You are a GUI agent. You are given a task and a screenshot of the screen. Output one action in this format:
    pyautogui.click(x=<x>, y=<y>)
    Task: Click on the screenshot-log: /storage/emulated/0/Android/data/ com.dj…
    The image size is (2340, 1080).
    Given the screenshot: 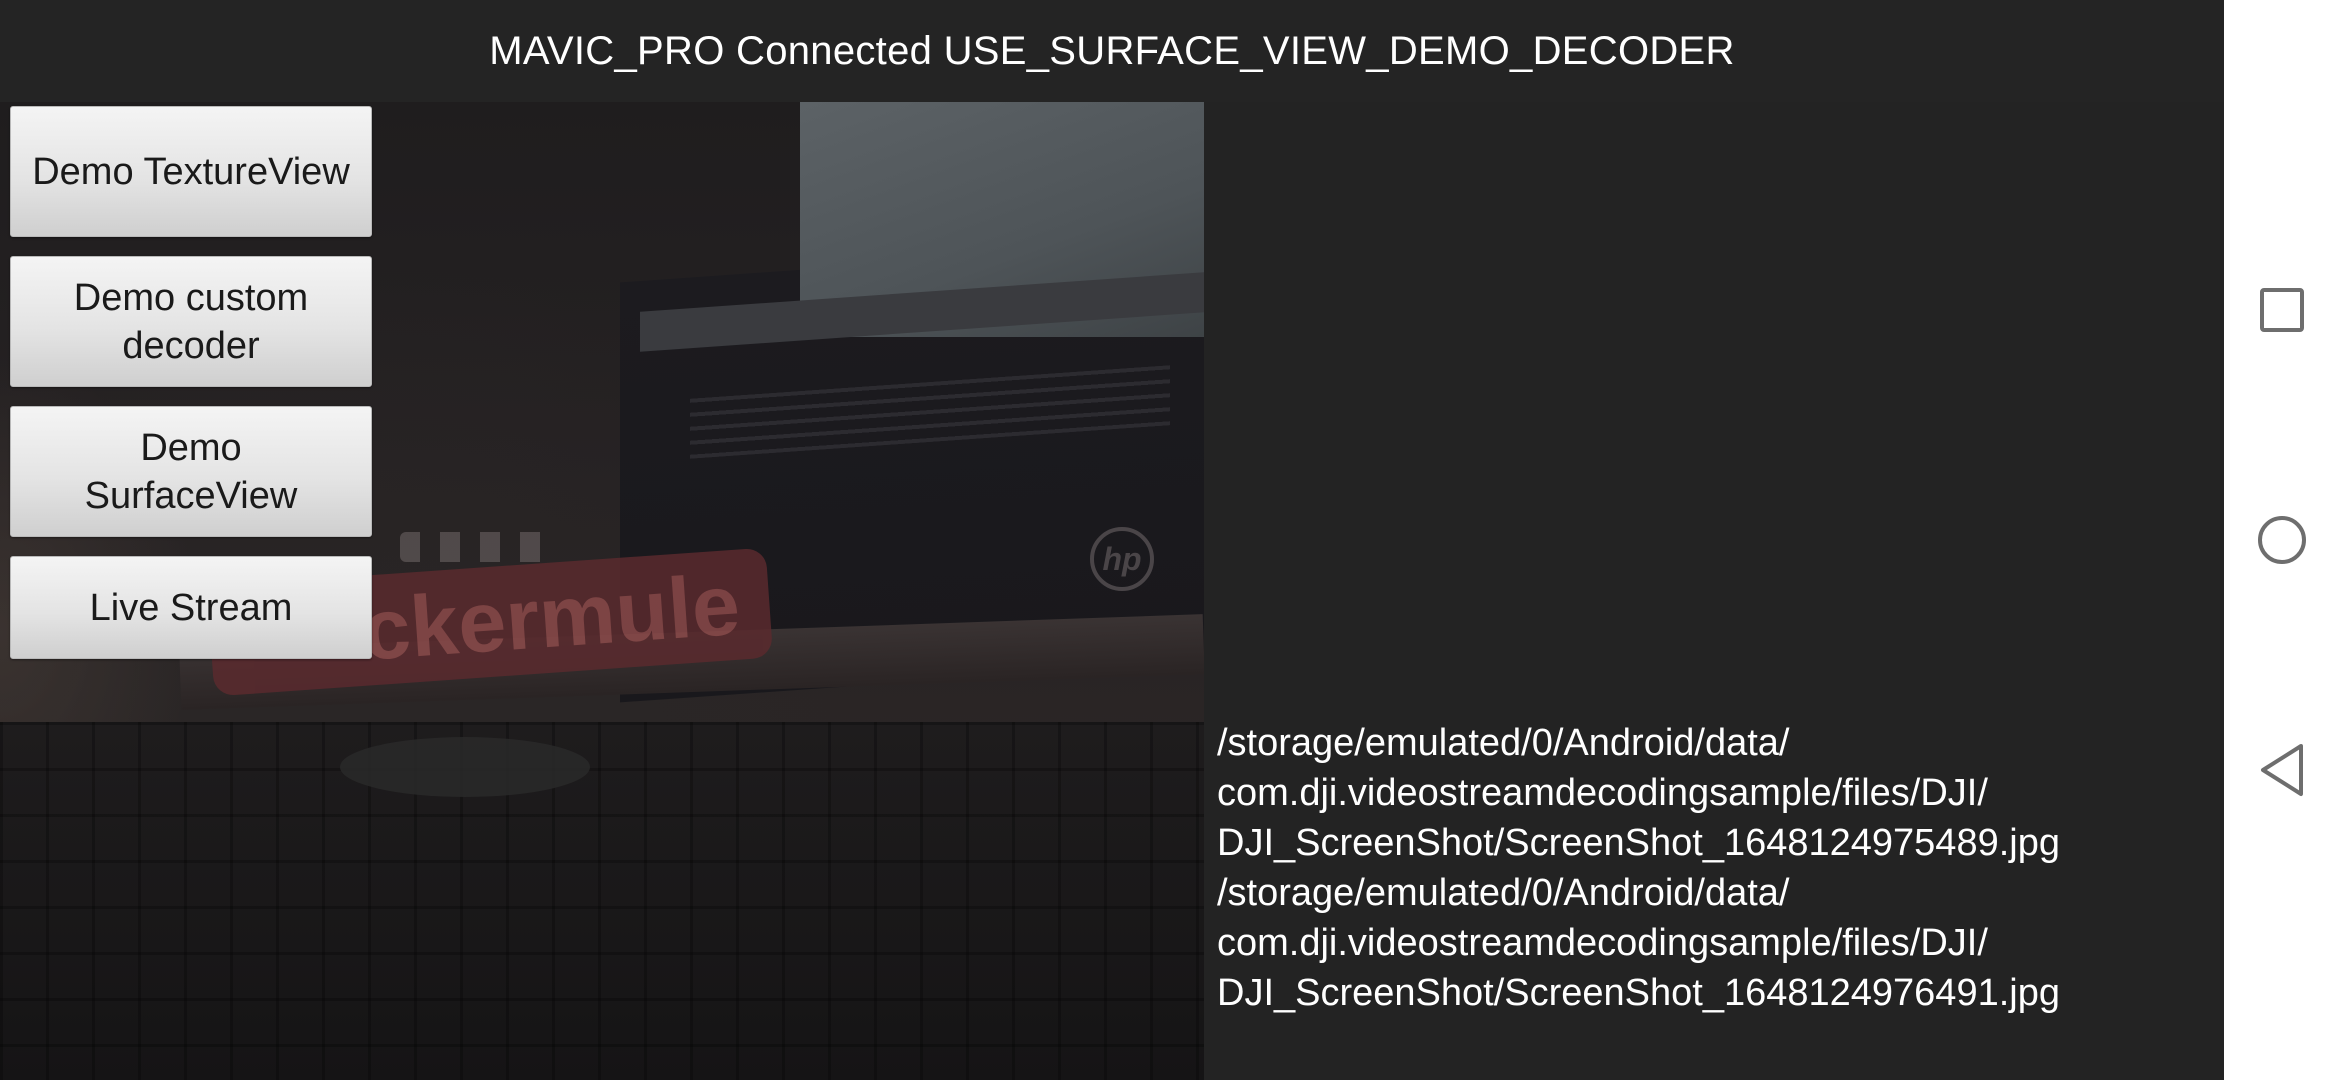 What is the action you would take?
    pyautogui.click(x=1717, y=868)
    